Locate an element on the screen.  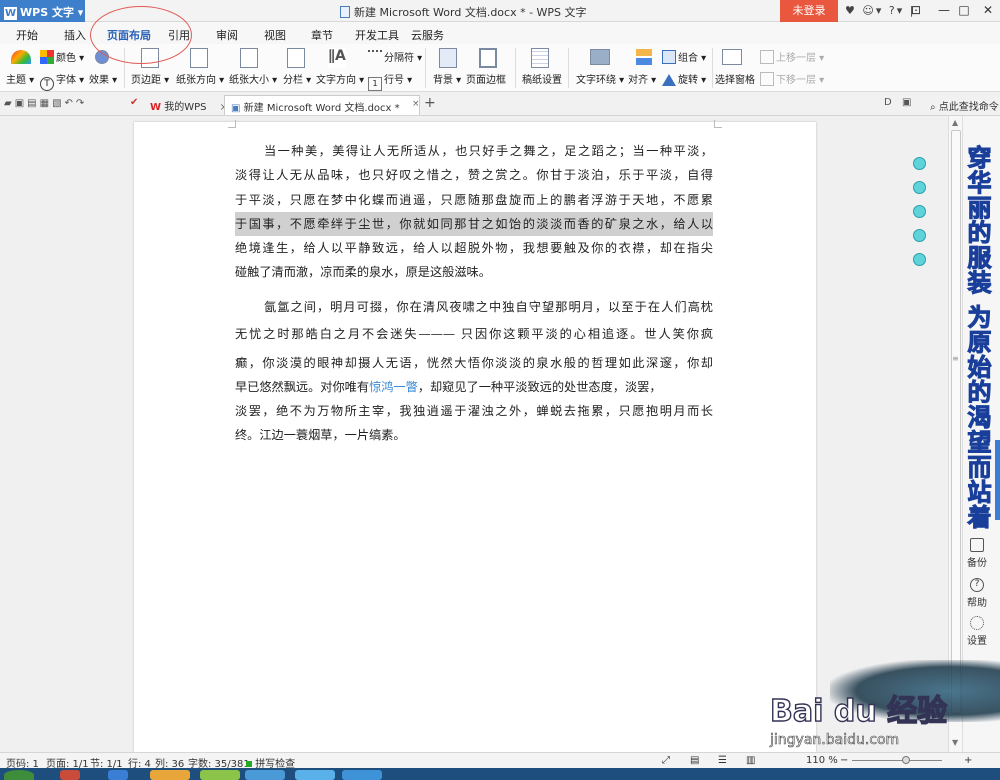
page-view-icon: ▤ is located at coordinates (694, 760).